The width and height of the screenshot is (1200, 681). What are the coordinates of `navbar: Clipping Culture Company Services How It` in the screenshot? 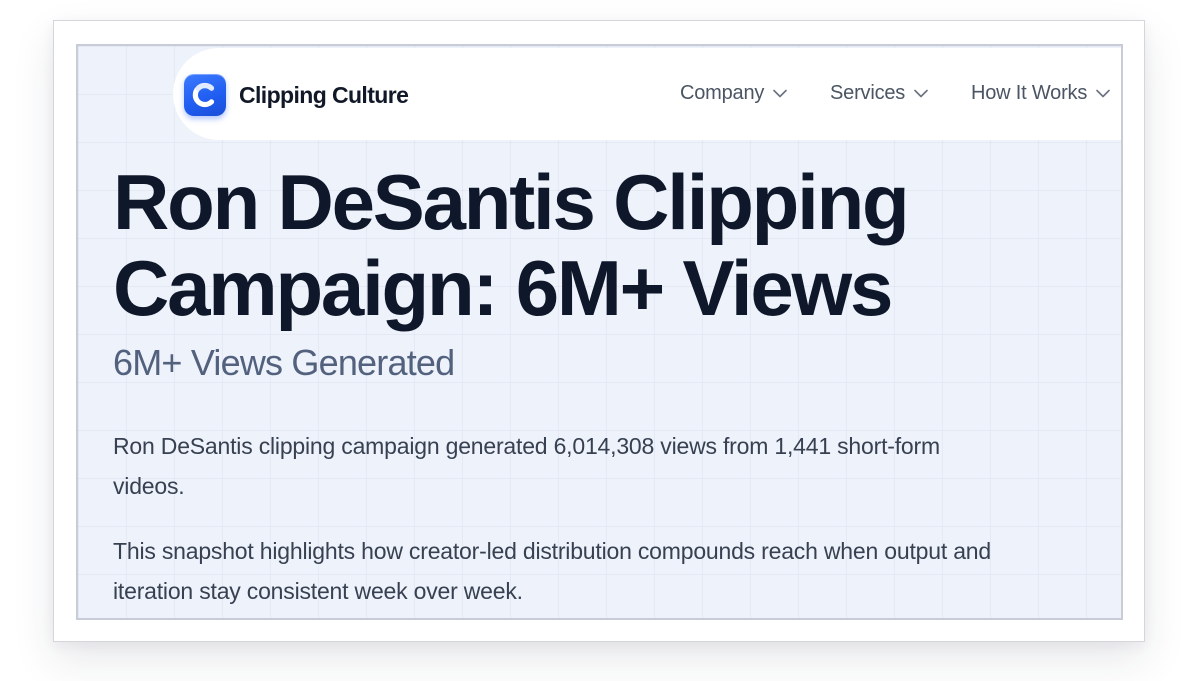 It's located at (647, 94).